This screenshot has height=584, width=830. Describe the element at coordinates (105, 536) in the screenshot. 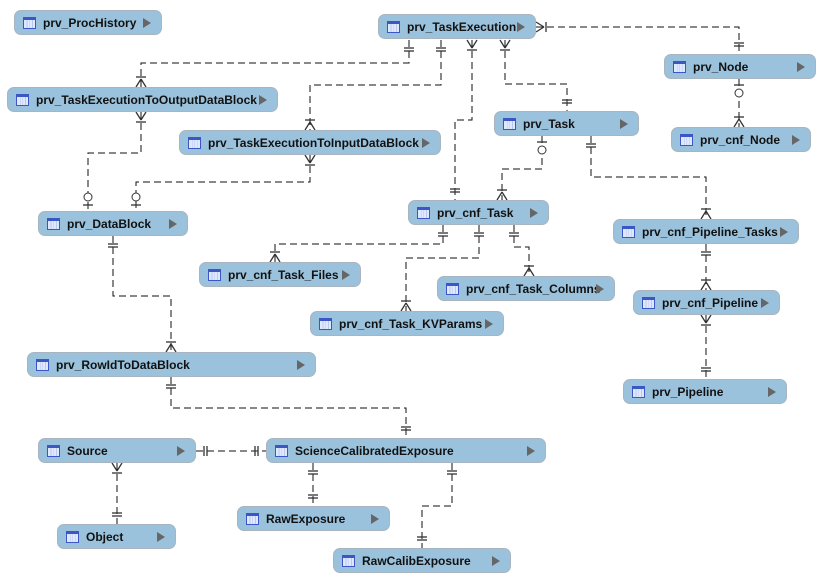

I see `entity-label: Object` at that location.